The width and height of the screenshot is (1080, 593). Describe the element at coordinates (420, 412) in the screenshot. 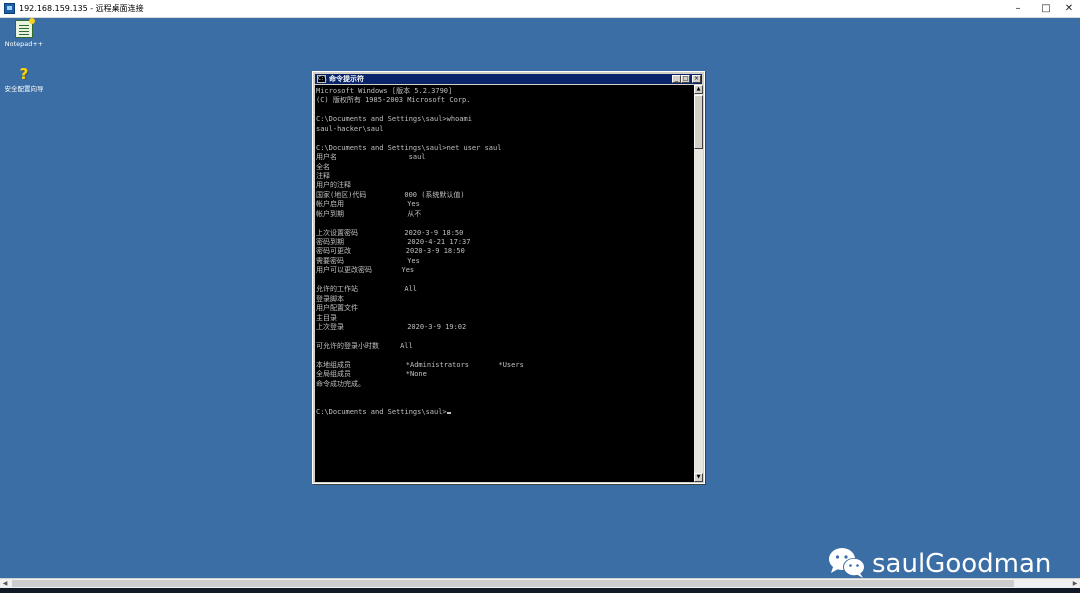

I see `console-line: C:\Documents and Settings\saul>` at that location.